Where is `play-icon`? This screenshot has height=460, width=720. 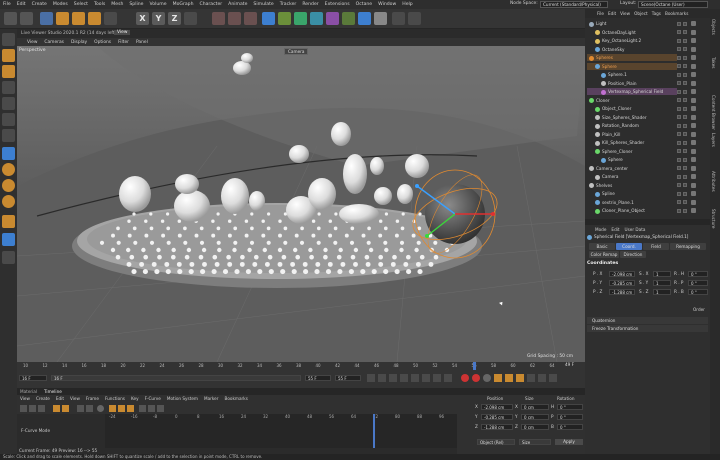
play-icon is located at coordinates (404, 378).